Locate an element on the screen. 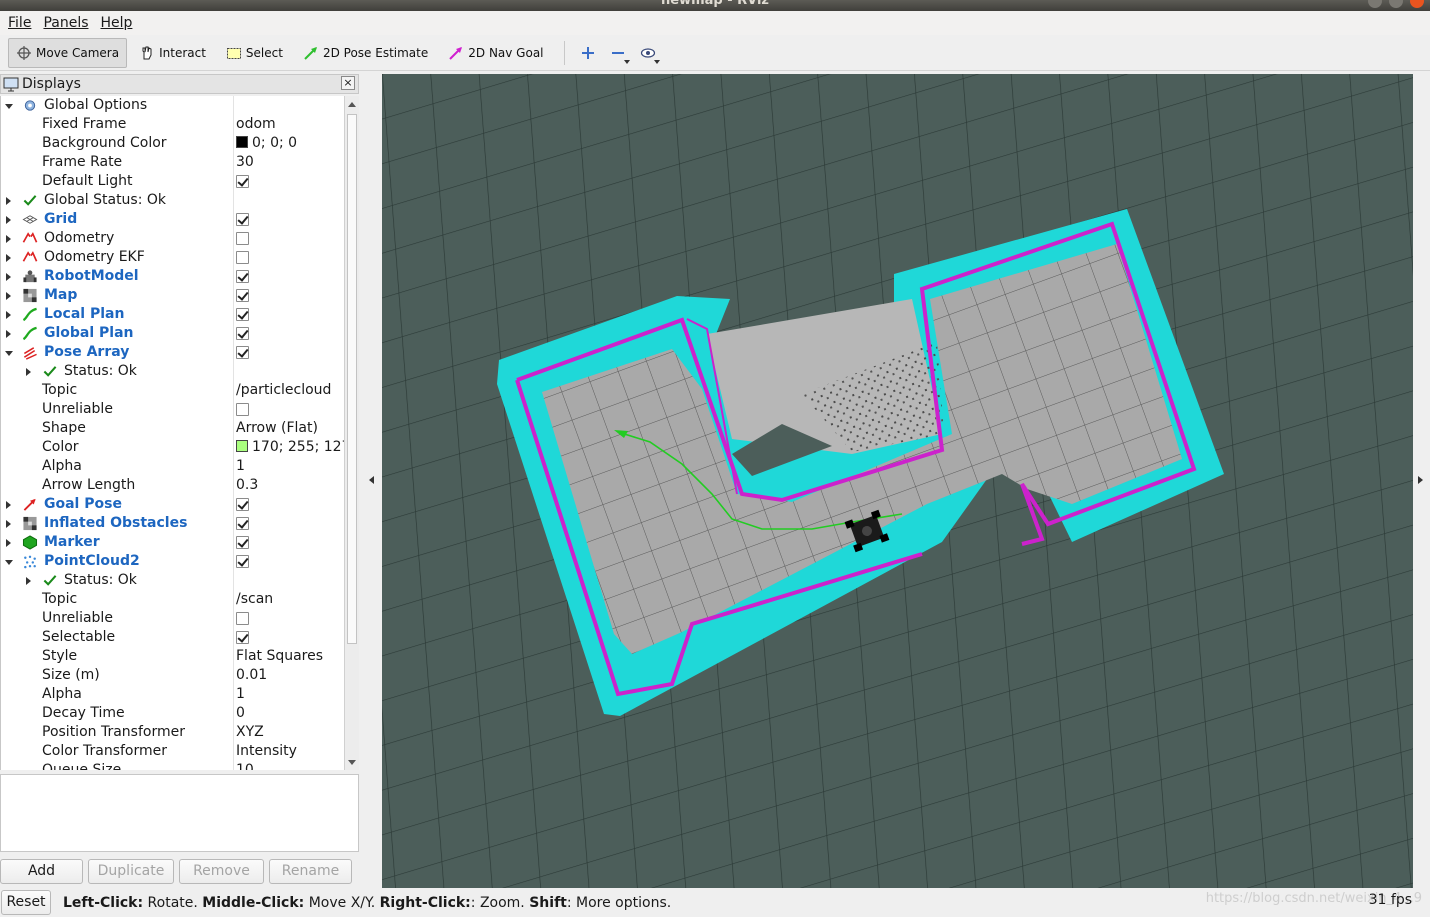  tree-row-value: /scan is located at coordinates (254, 599).